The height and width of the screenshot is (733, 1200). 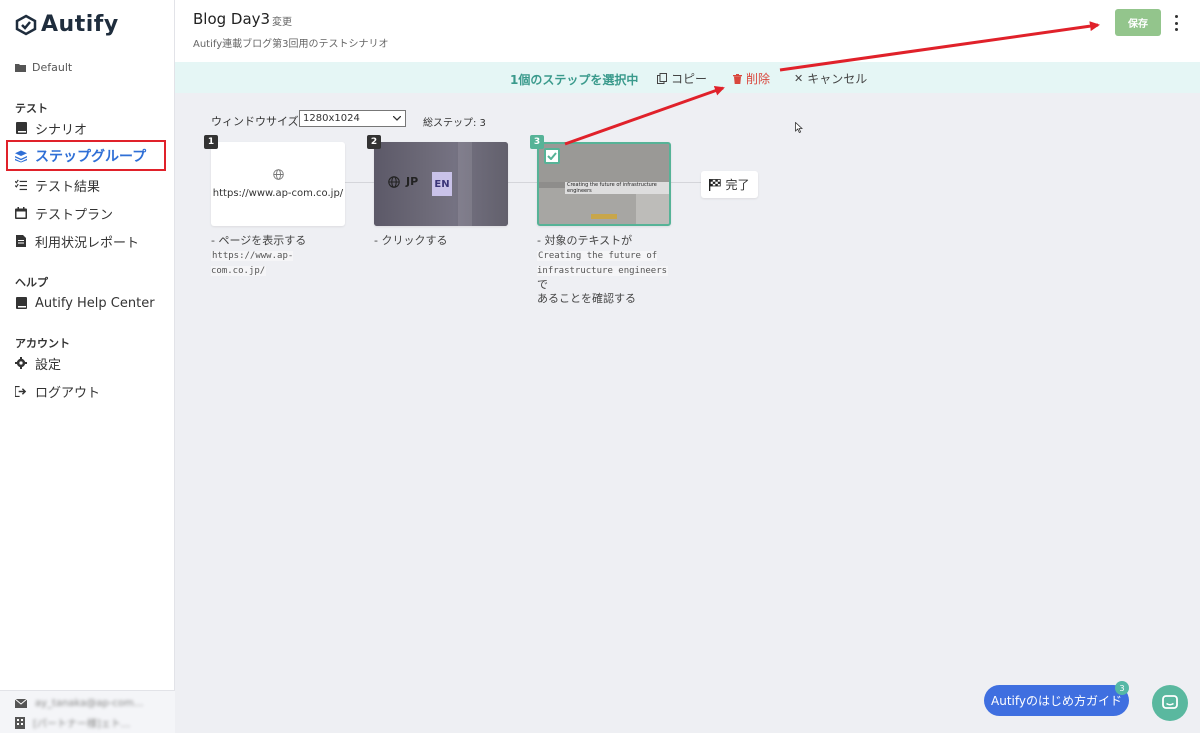 I want to click on close-icon: ✕, so click(x=799, y=78).